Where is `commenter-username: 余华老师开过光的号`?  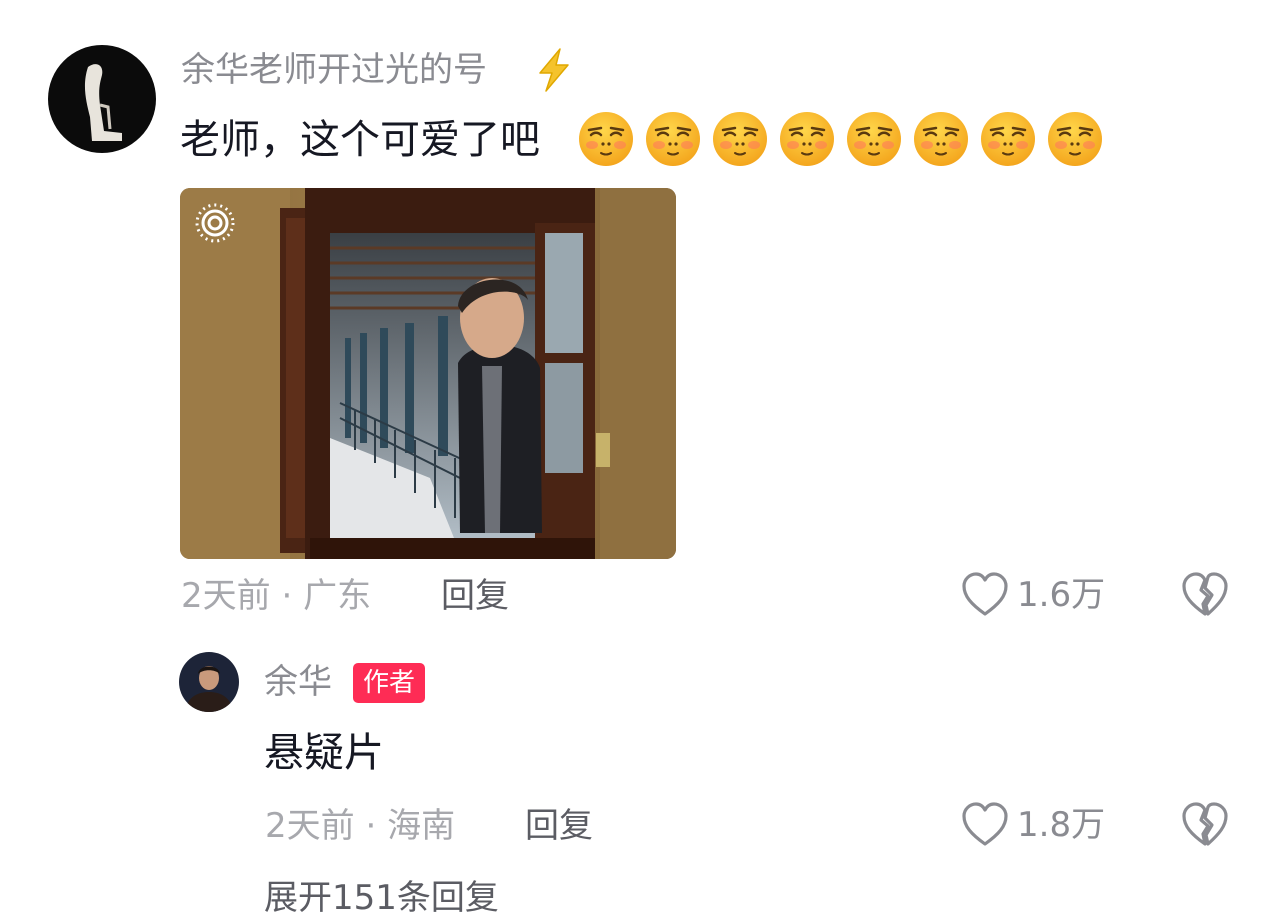
commenter-username: 余华老师开过光的号 is located at coordinates (334, 70).